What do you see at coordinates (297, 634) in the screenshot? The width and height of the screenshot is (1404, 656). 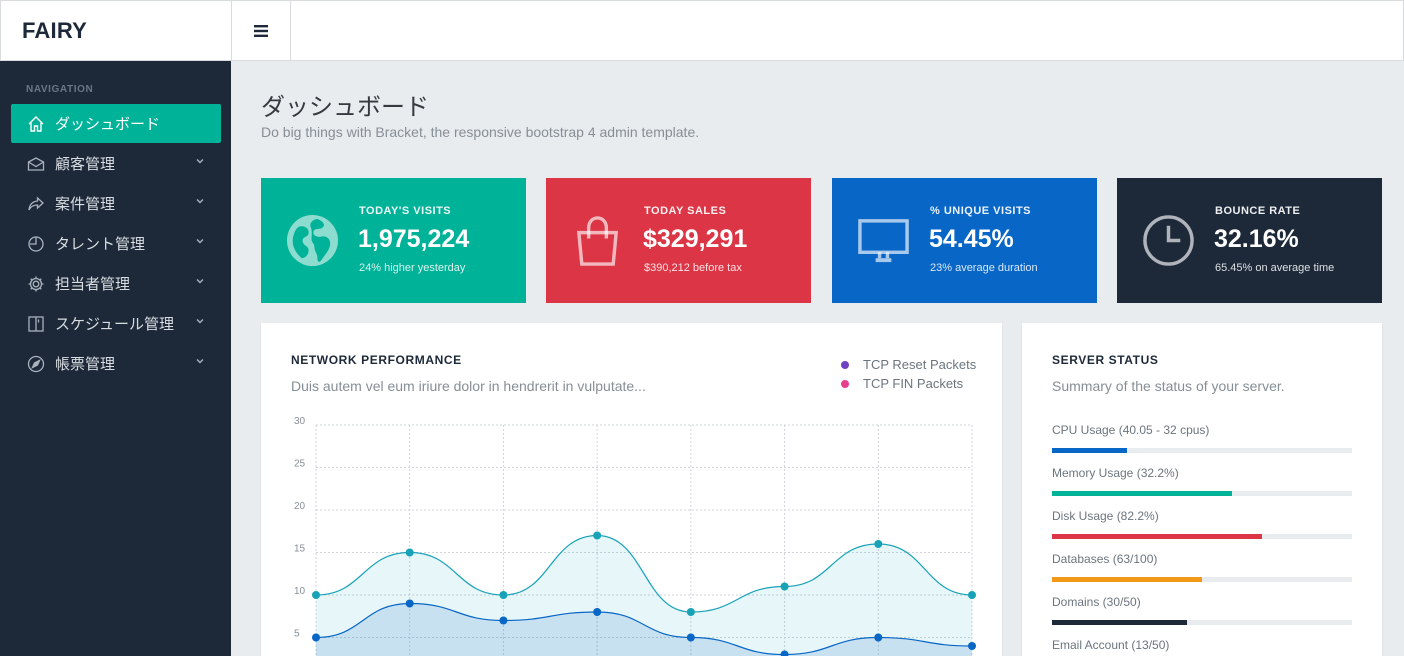 I see `y-tick-label: 5` at bounding box center [297, 634].